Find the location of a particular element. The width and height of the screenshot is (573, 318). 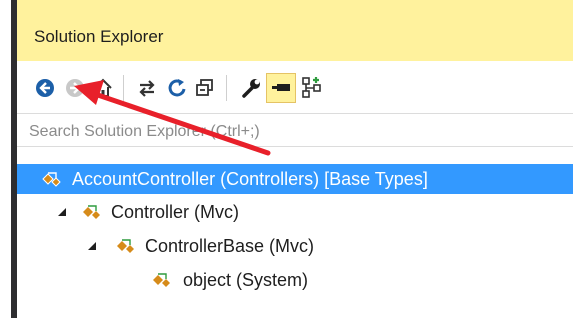

collapse-all-button is located at coordinates (205, 88).